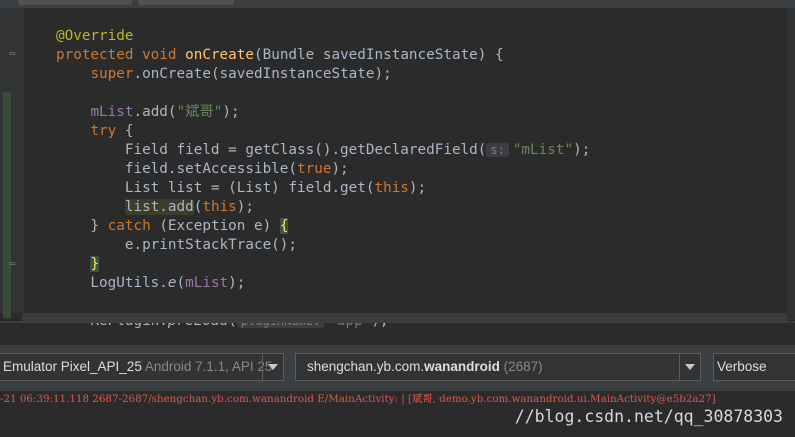 The image size is (795, 437). Describe the element at coordinates (177, 169) in the screenshot. I see `code-token: field.setAccessible(` at that location.